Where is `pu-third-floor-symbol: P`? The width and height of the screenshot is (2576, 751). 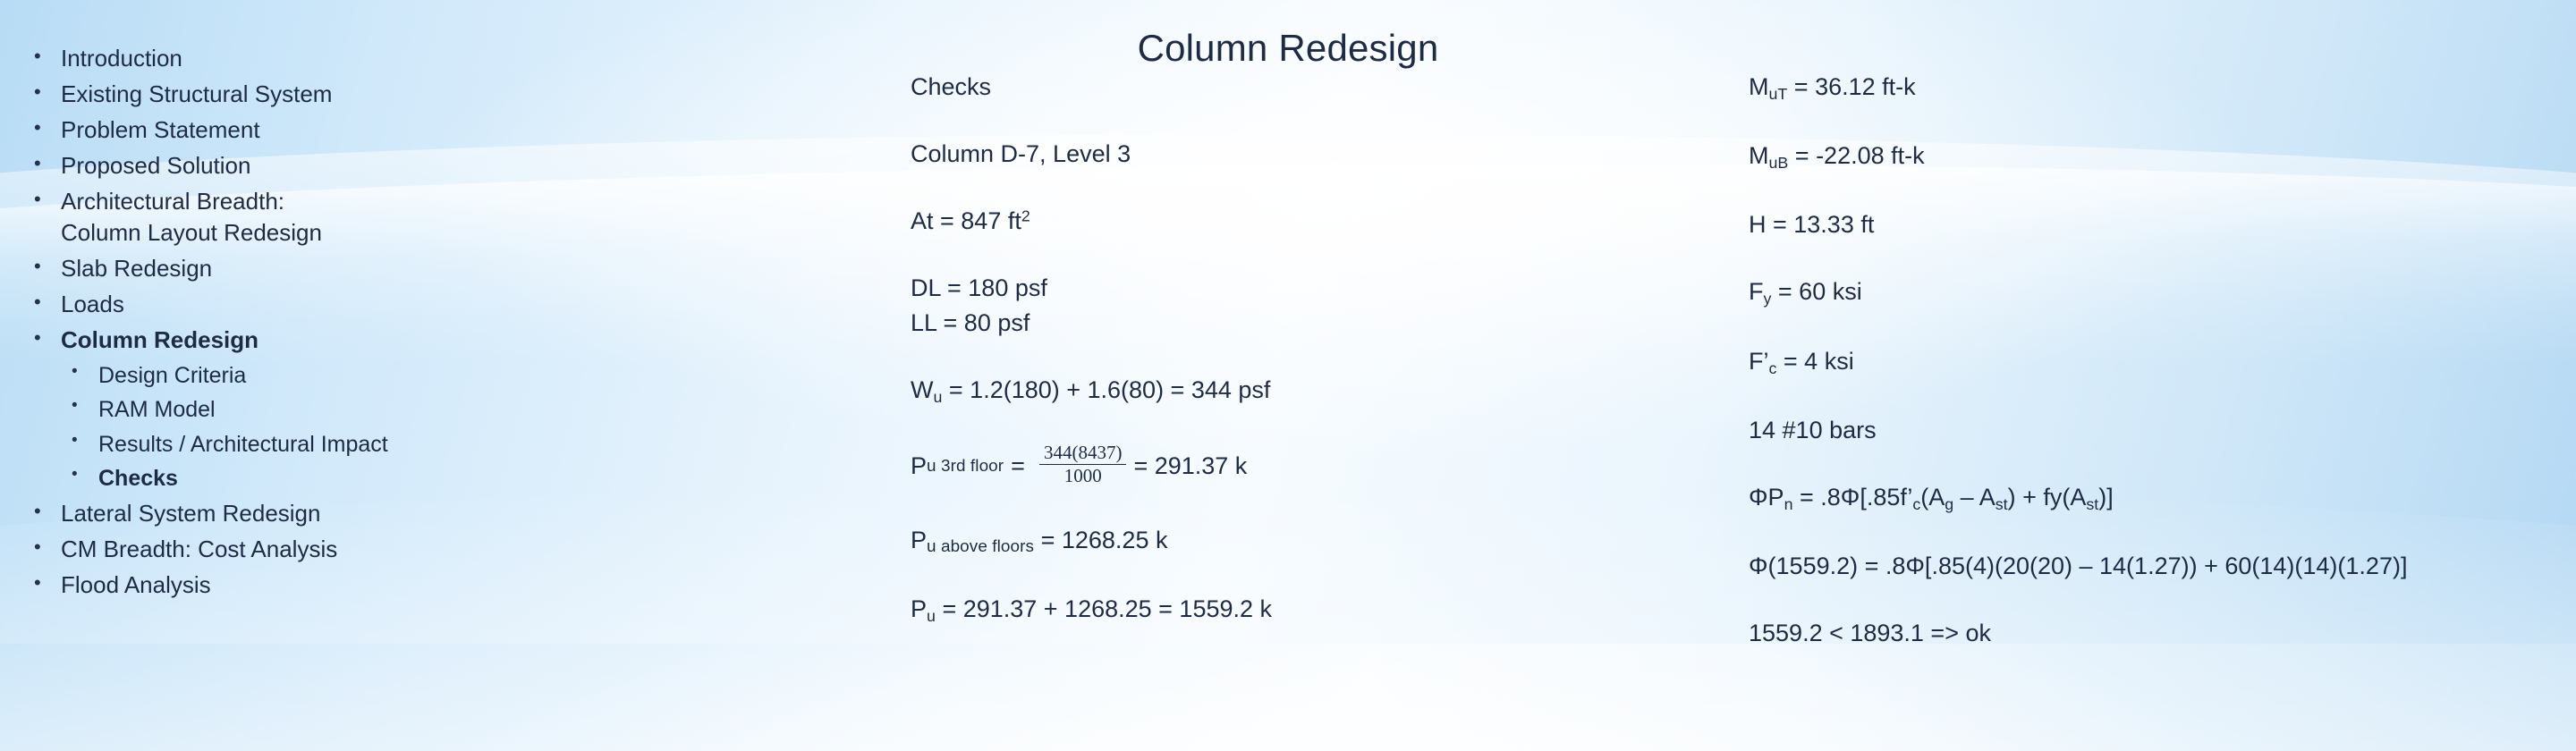
pu-third-floor-symbol: P is located at coordinates (919, 466).